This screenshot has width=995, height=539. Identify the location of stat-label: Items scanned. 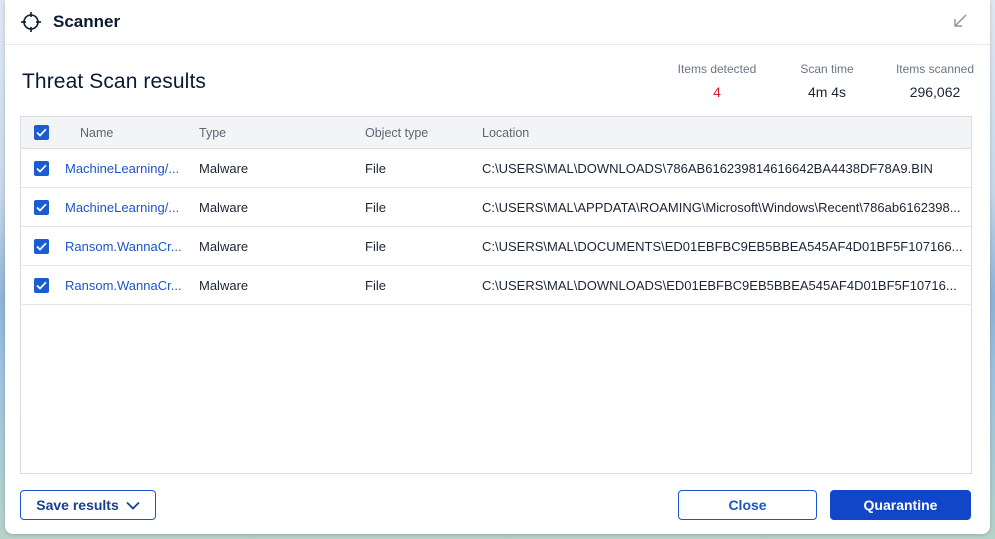
(935, 69).